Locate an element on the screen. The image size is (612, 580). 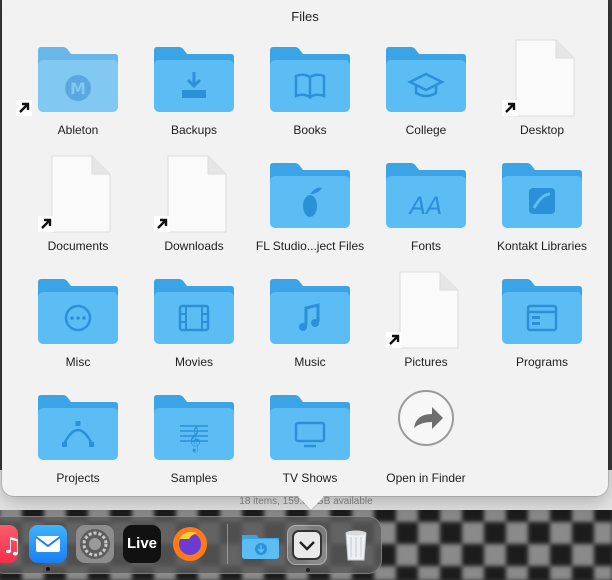
stack-item-label: FL Studio...ject Files is located at coordinates (310, 246).